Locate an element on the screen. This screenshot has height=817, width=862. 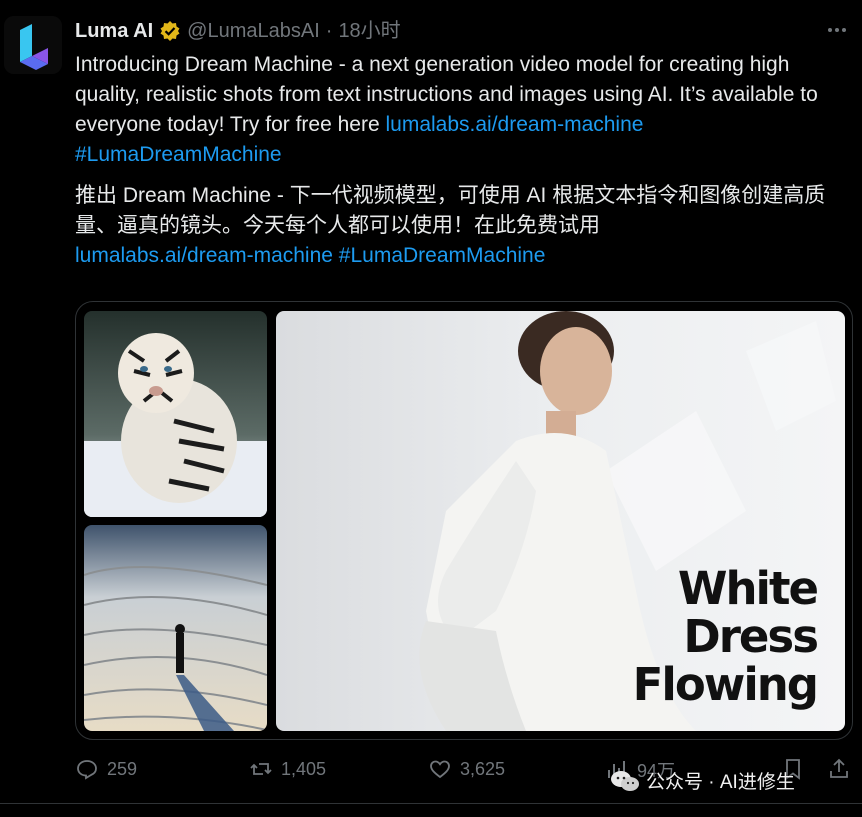
caption-line: White is located at coordinates (748, 588).